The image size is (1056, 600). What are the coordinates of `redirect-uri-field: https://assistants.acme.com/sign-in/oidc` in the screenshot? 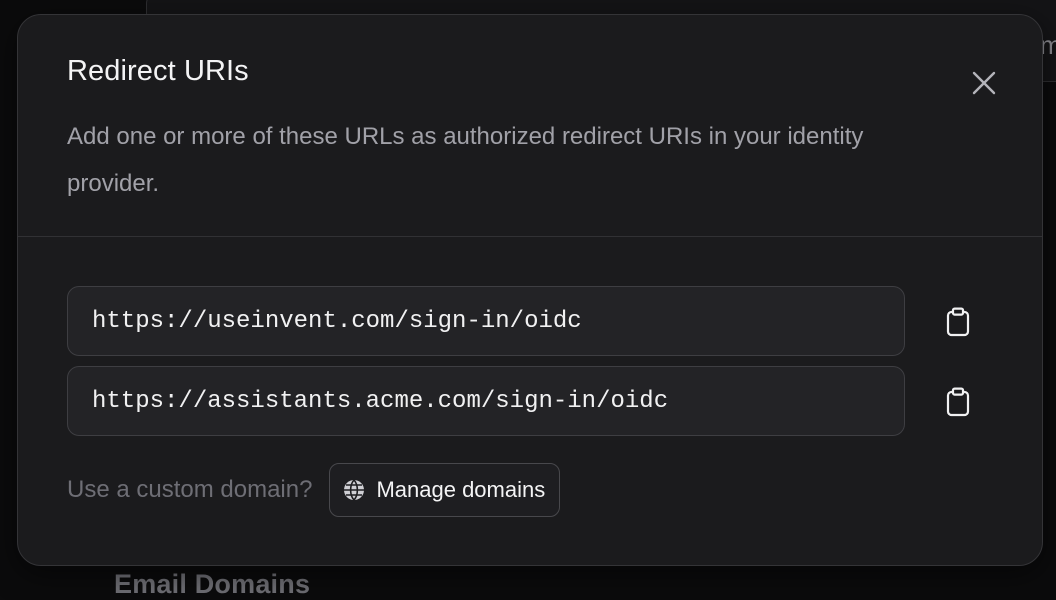 It's located at (486, 401).